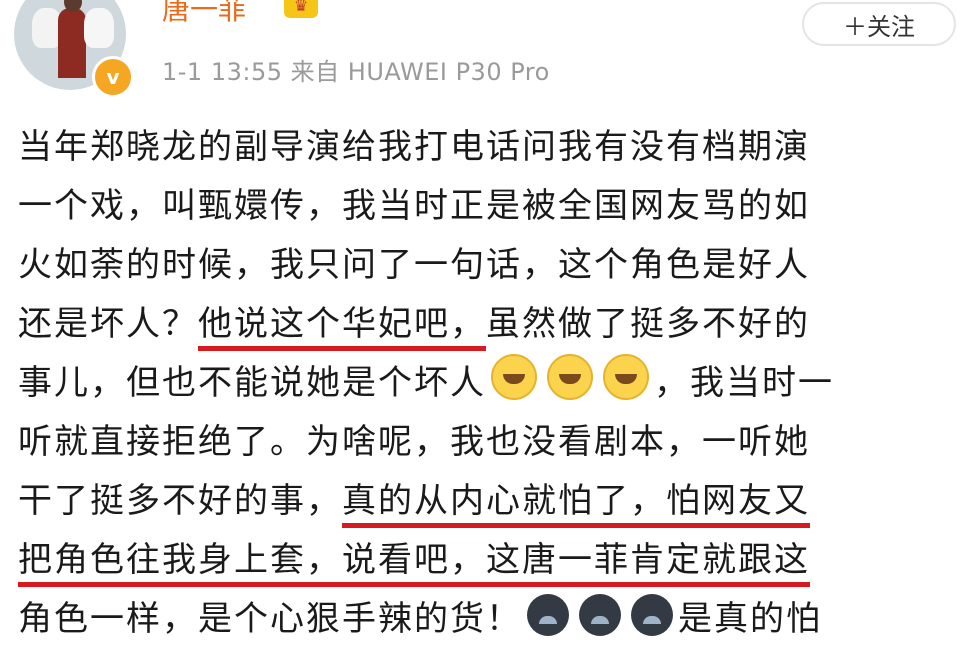 This screenshot has width=960, height=649. Describe the element at coordinates (414, 265) in the screenshot. I see `post-line: 火如荼的时候，我只问了一句话，这个角色是好人` at that location.